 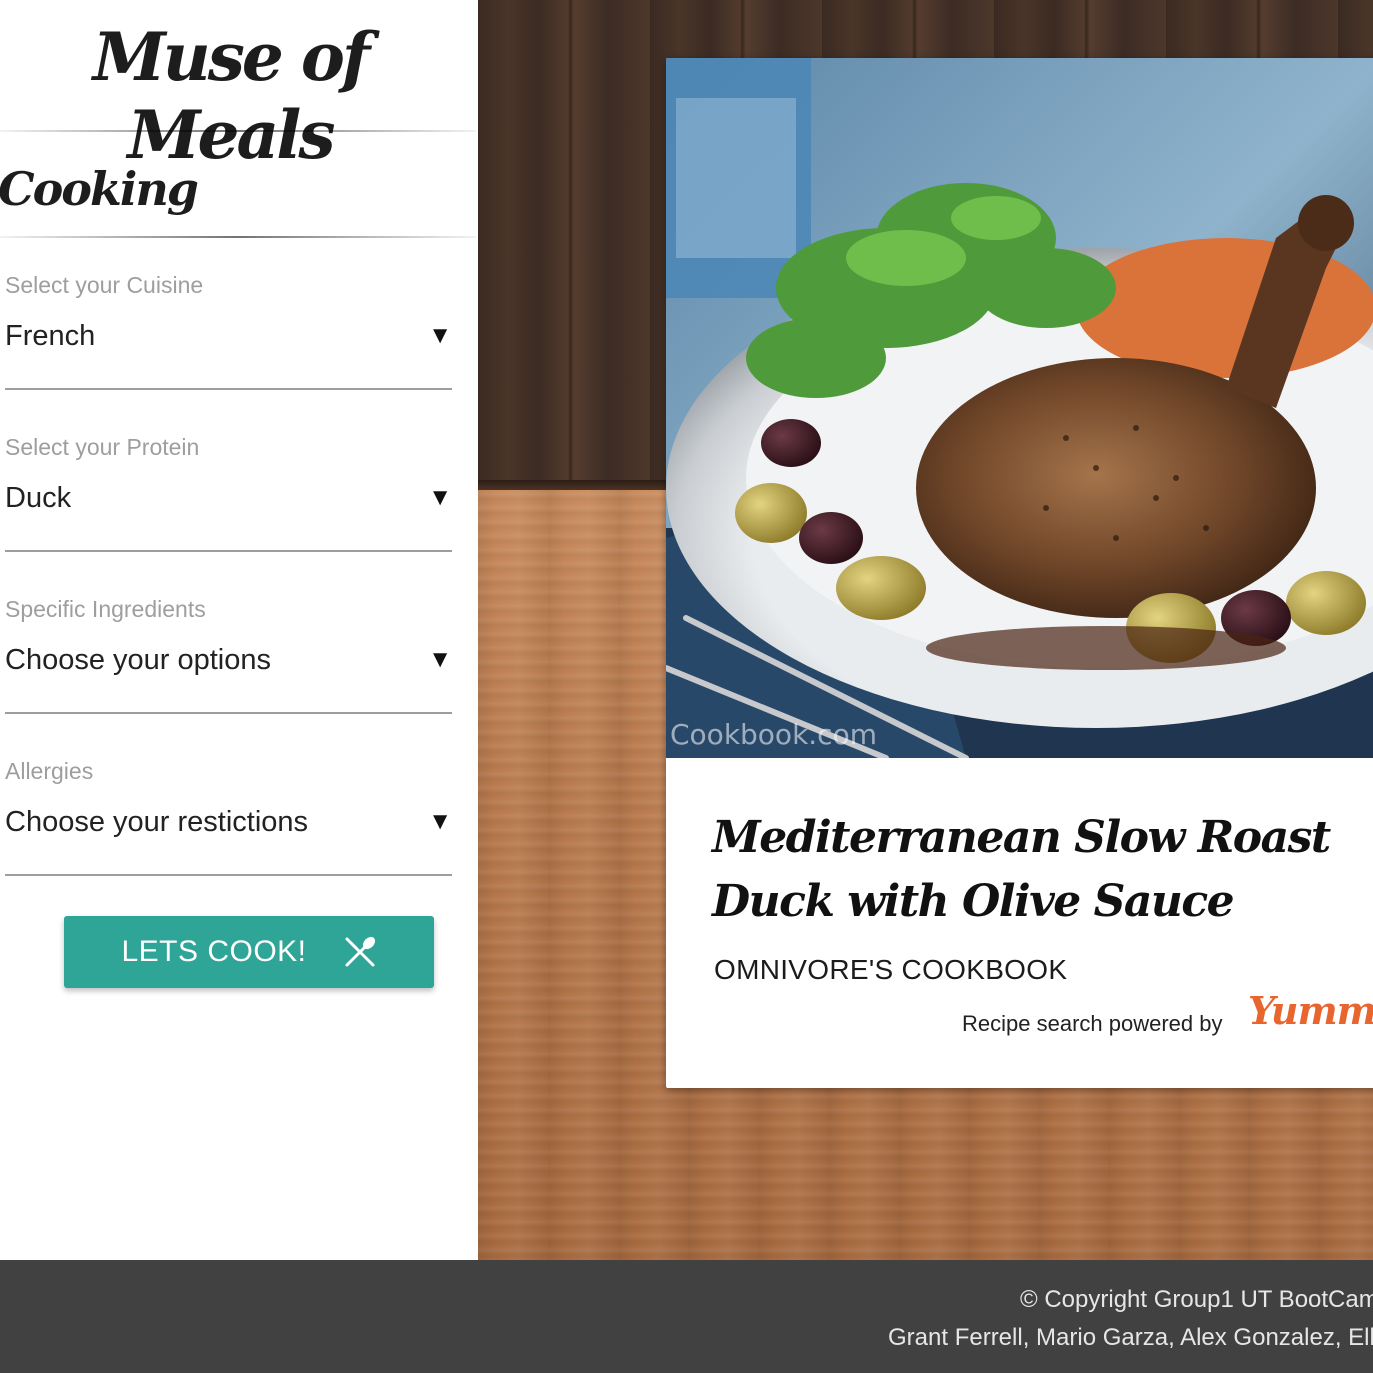 I want to click on allergies-select: Allergies Choose your restictions ▼, so click(x=228, y=817).